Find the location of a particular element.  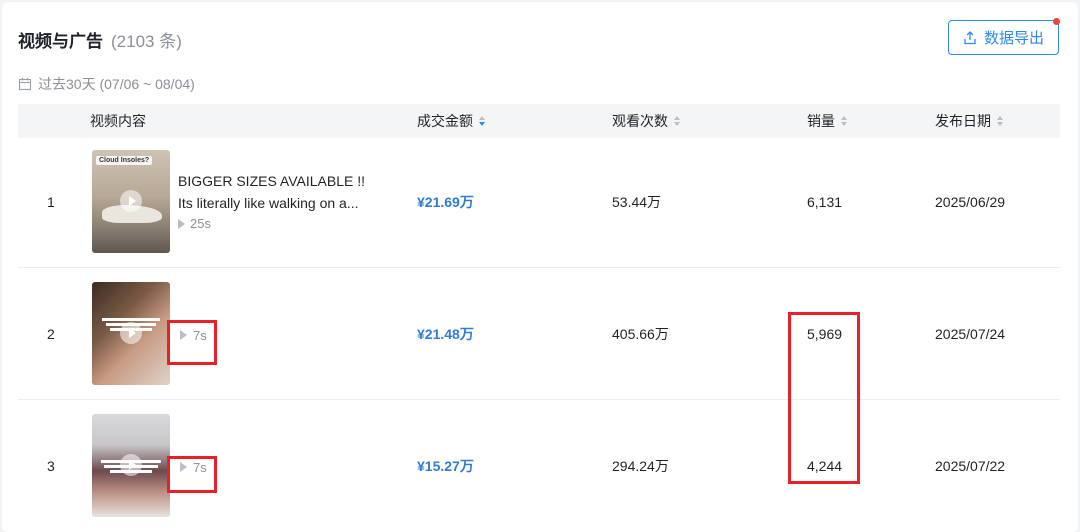

export-label: 数据导出 is located at coordinates (1013, 38).